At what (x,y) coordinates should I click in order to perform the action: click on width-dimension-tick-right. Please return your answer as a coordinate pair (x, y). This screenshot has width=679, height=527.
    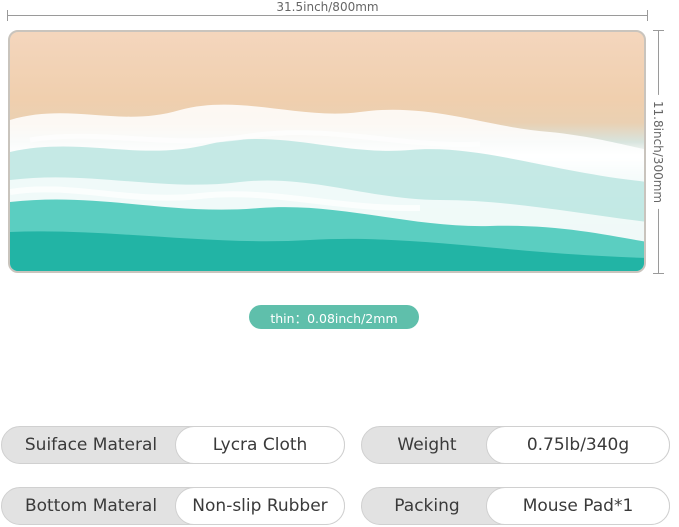
    Looking at the image, I should click on (647, 15).